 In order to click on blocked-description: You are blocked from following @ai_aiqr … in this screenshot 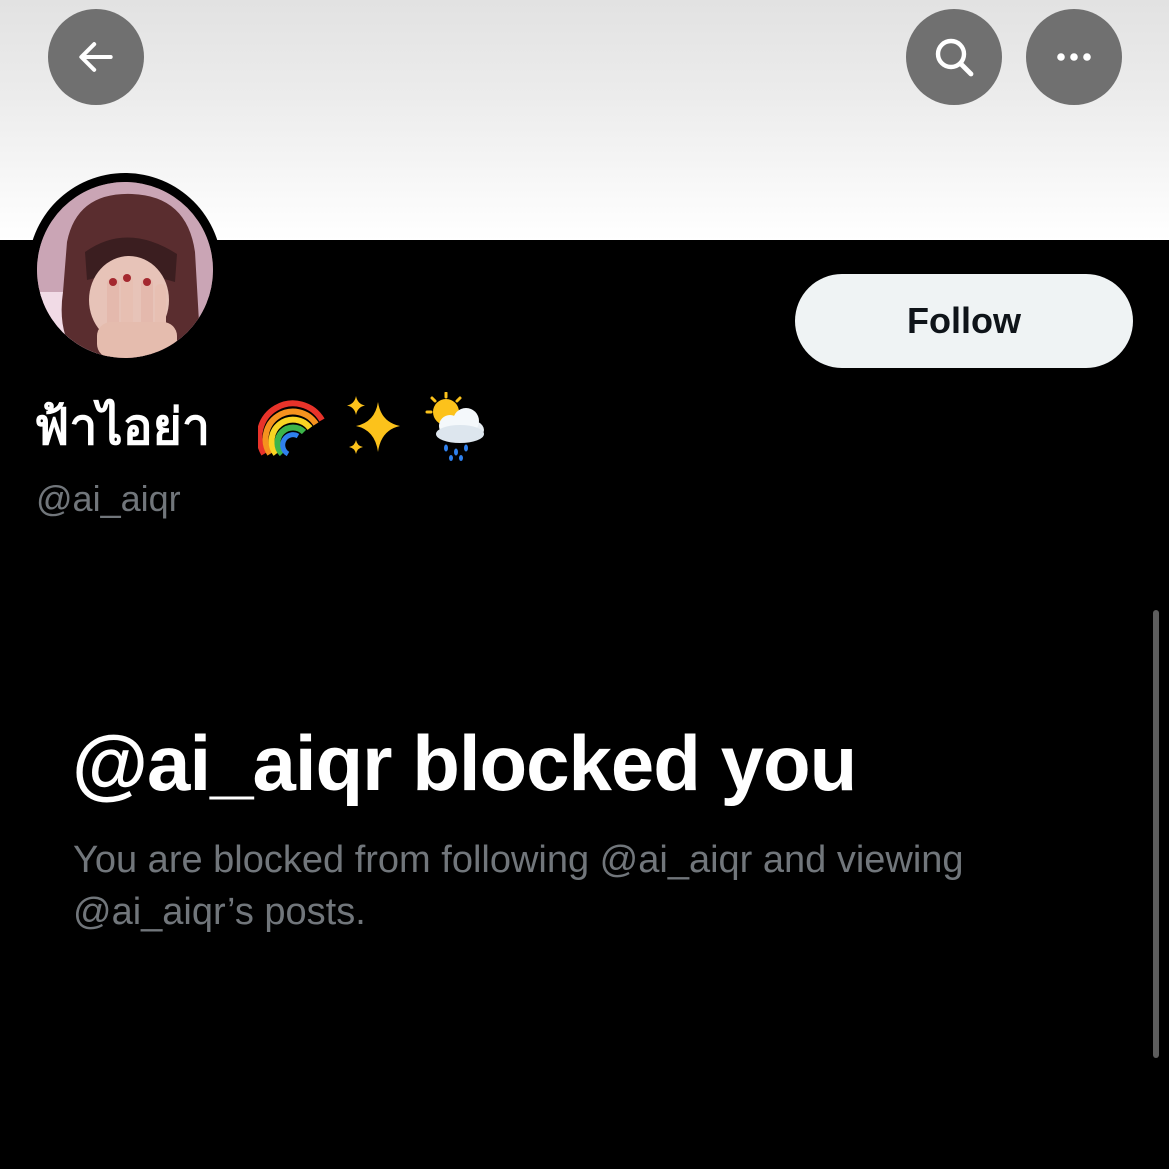, I will do `click(518, 886)`.